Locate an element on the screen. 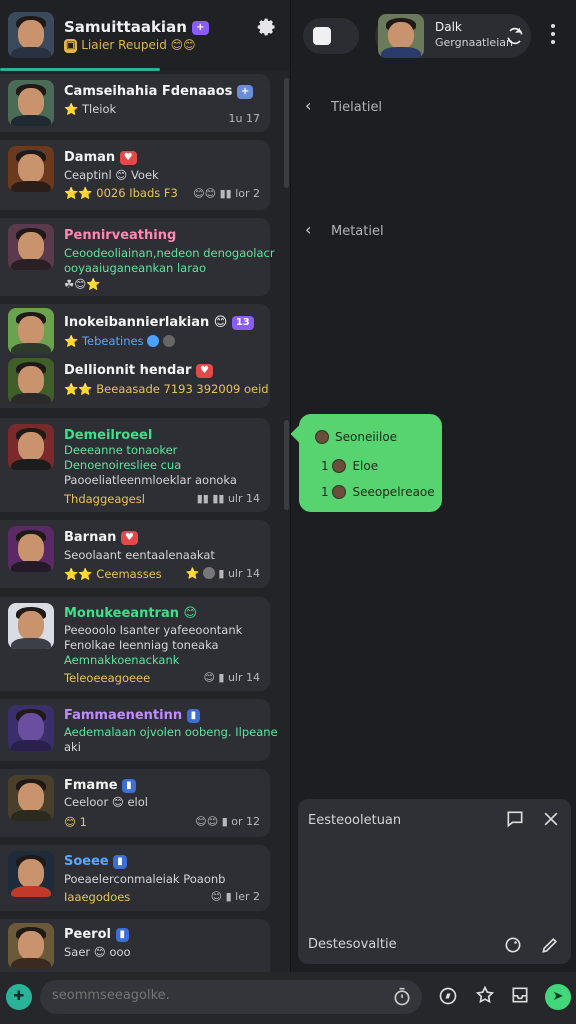 The height and width of the screenshot is (1024, 576). contact-subtitle: Gergnaatleian is located at coordinates (474, 42).